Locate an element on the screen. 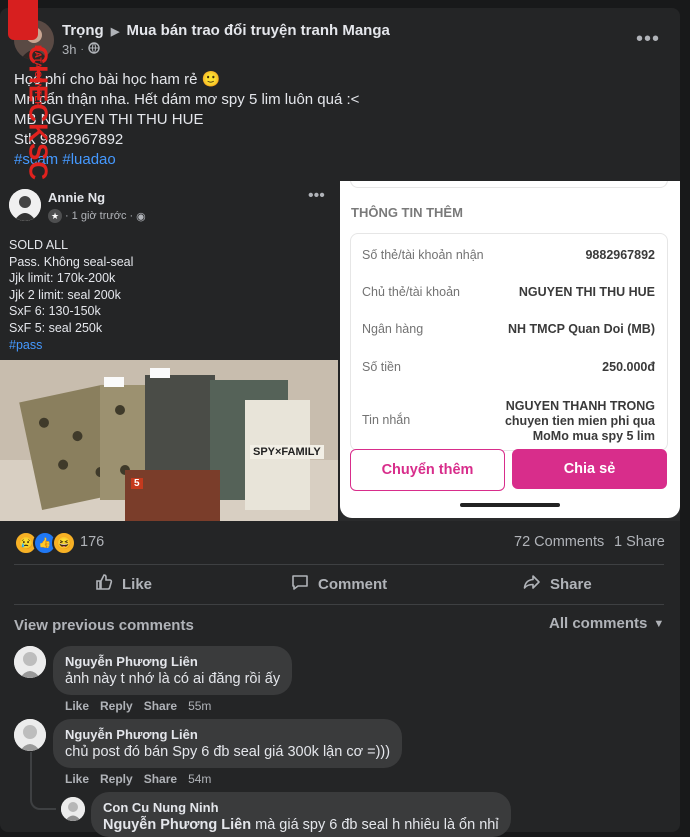 This screenshot has height=837, width=690. momo-value-bank: NH TMCP Quan Doi (MB) is located at coordinates (581, 329).